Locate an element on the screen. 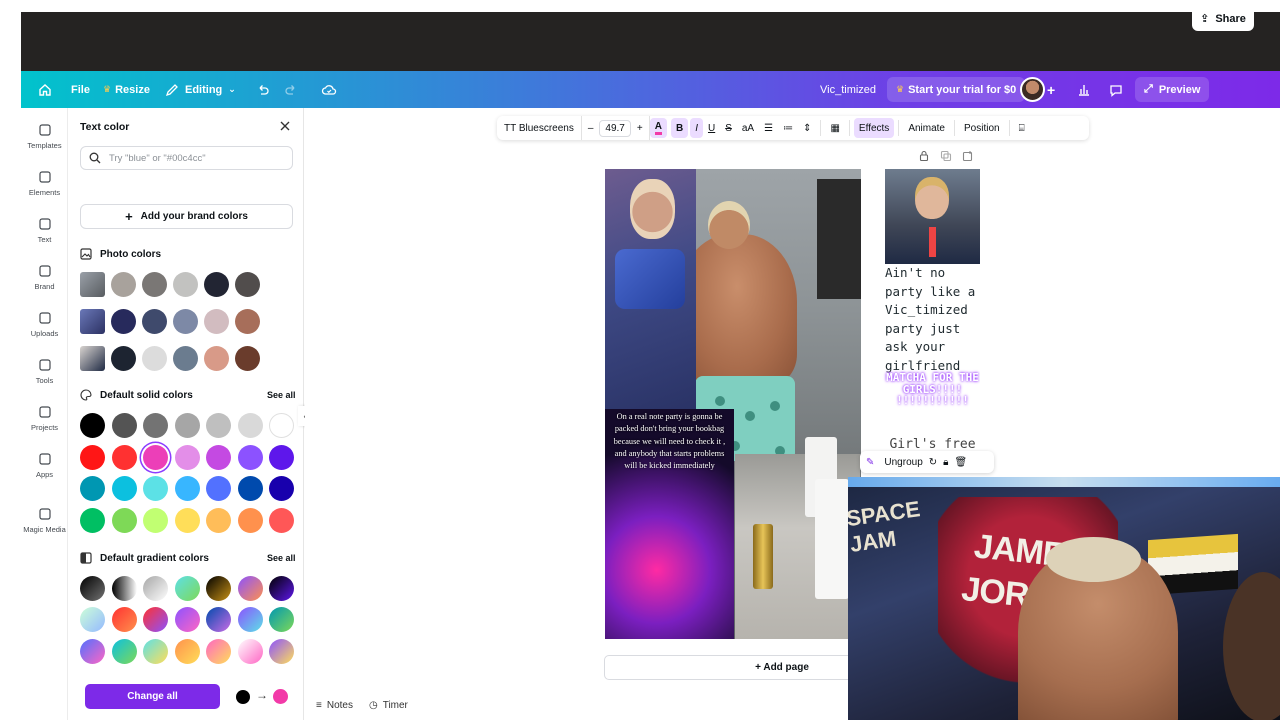  document-title: Vic_timized is located at coordinates (848, 89).